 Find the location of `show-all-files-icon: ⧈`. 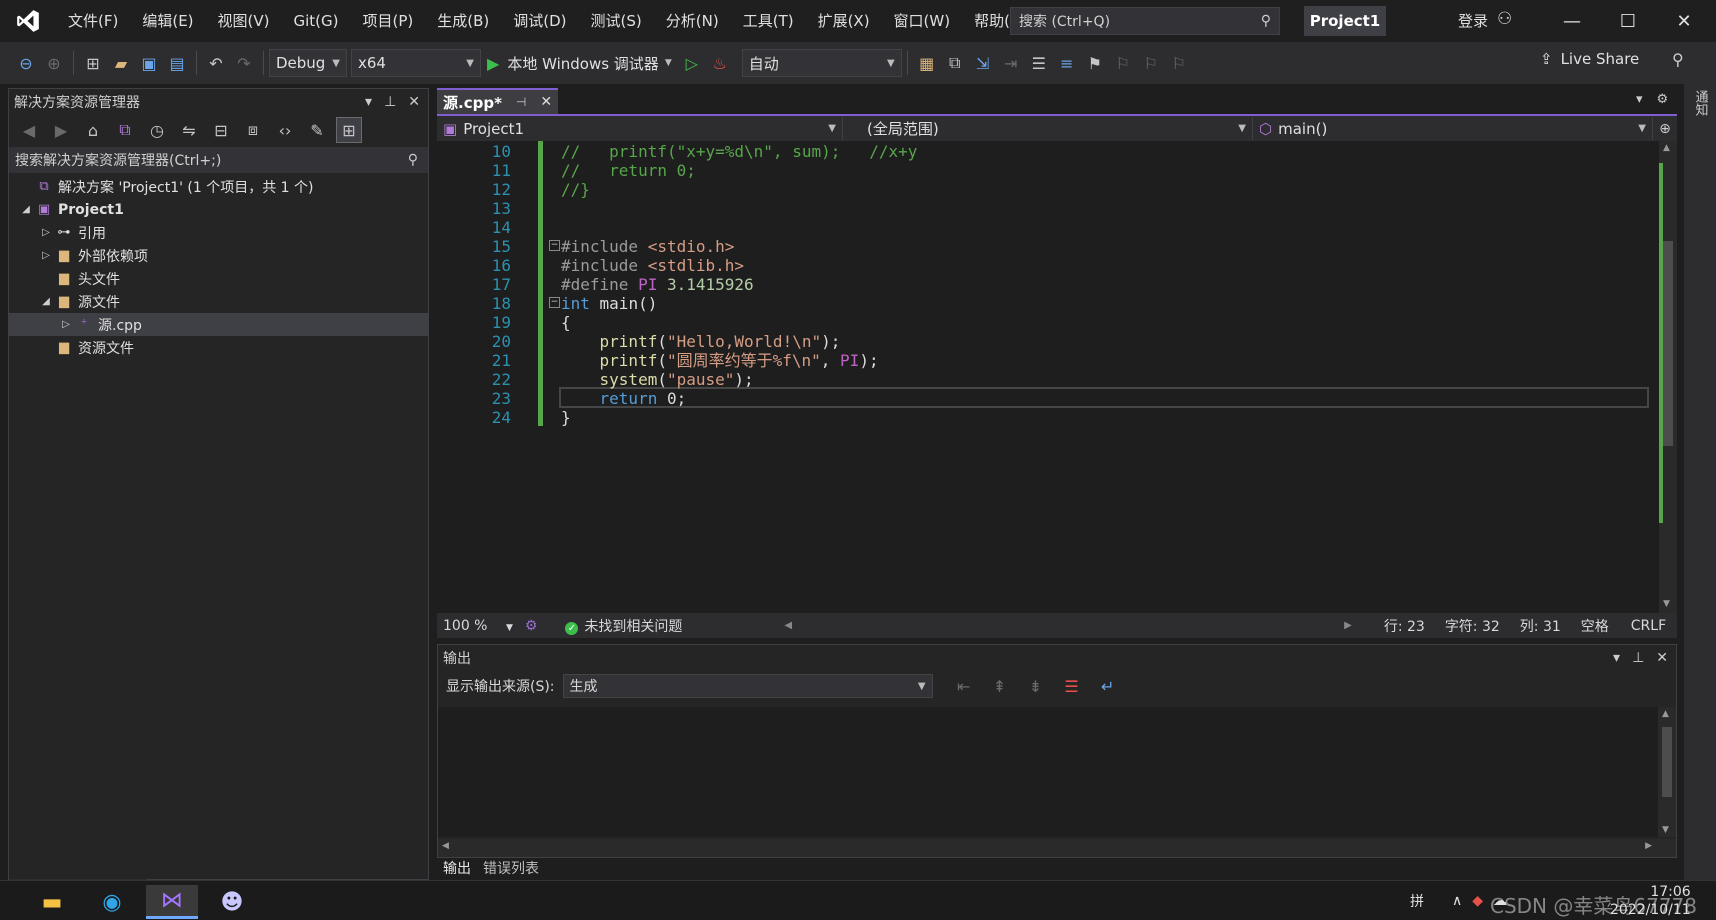

show-all-files-icon: ⧈ is located at coordinates (253, 130).